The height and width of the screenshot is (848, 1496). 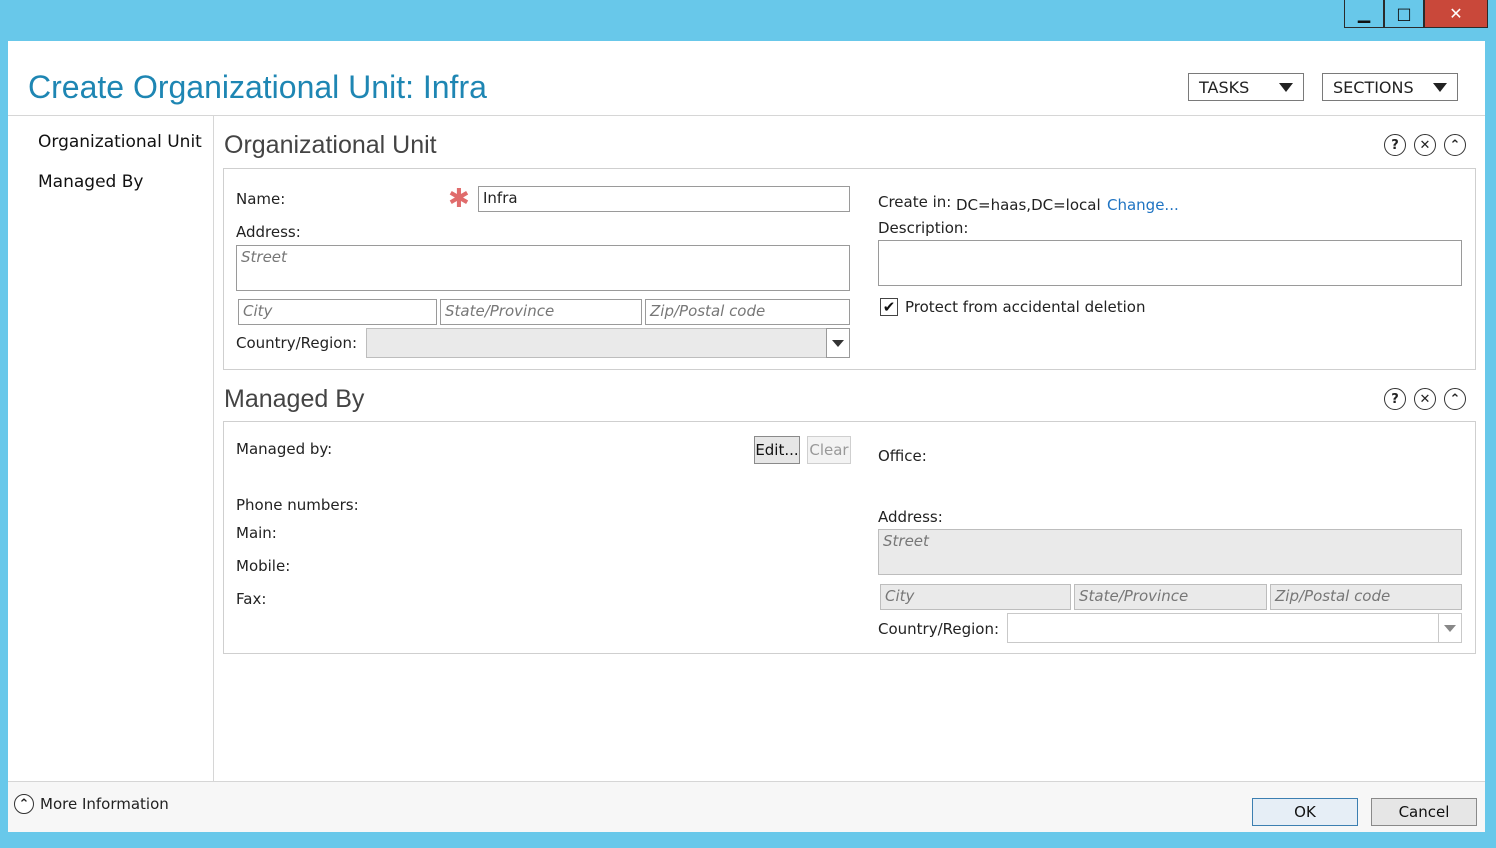 I want to click on sections-label: SECTIONS, so click(x=1373, y=87).